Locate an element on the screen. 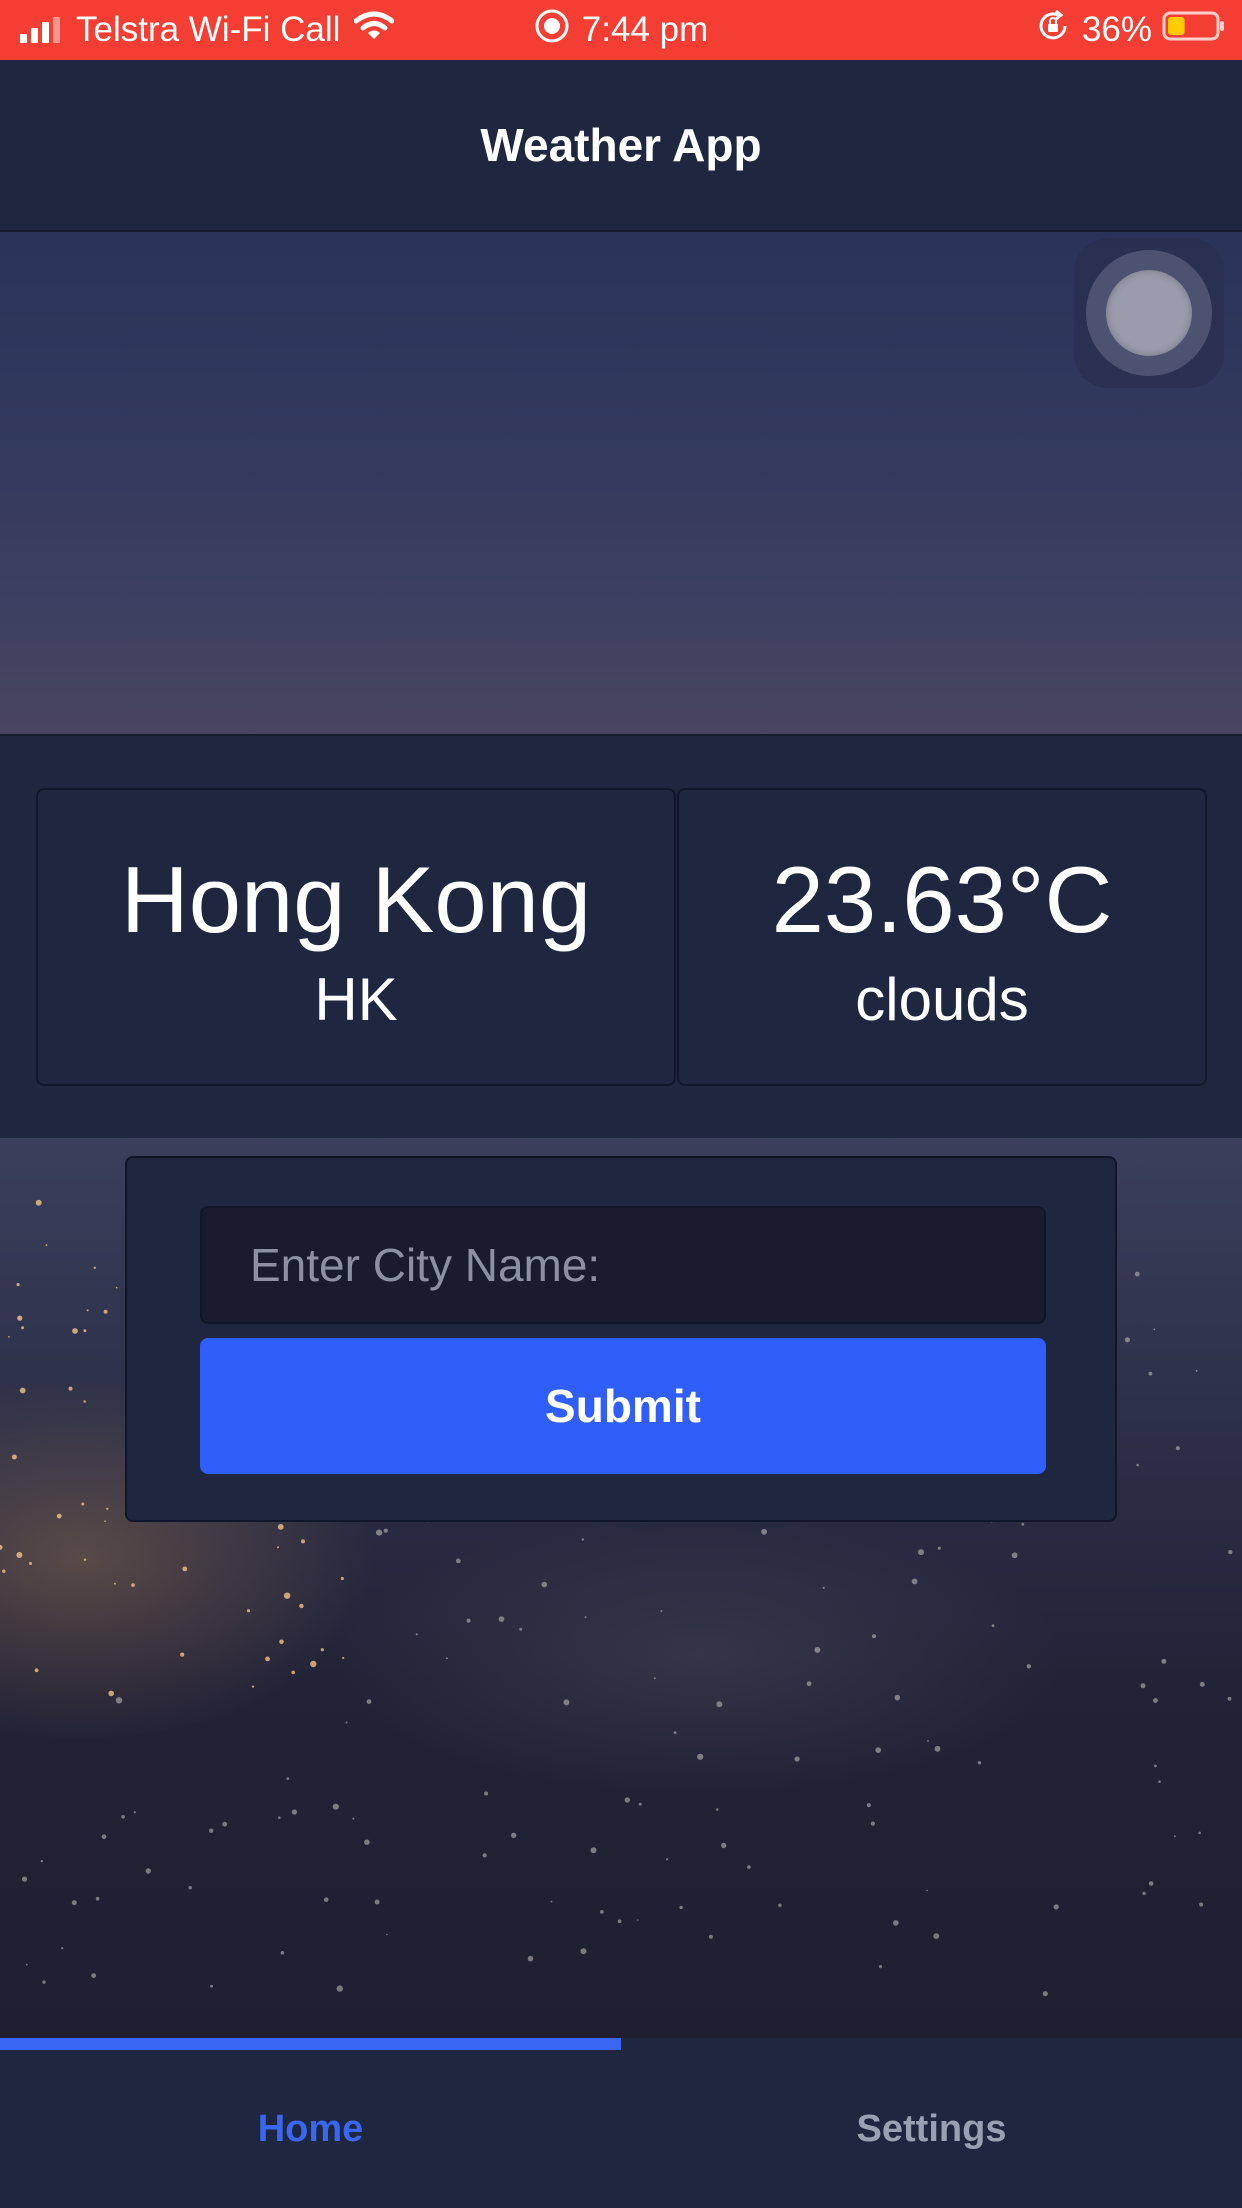  location-card: Hong Kong HK is located at coordinates (356, 937).